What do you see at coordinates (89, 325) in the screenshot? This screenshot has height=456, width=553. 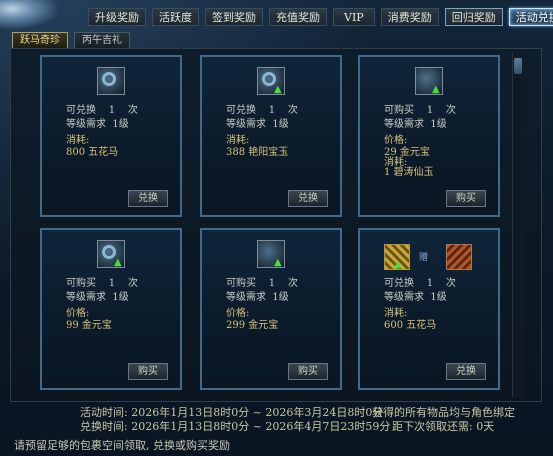 I see `price-line: 99 金元宝` at bounding box center [89, 325].